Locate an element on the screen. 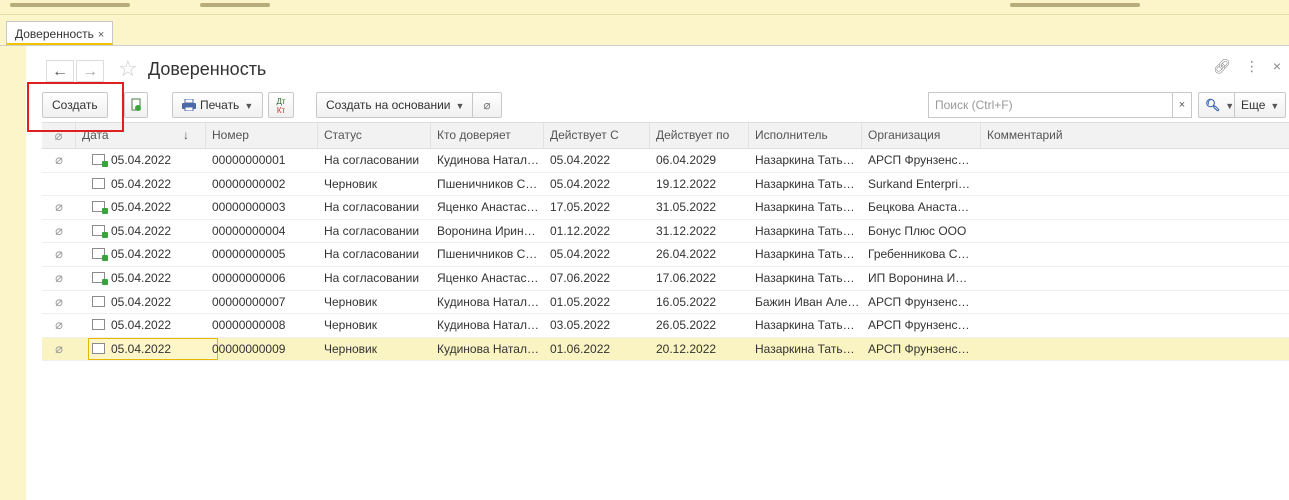  cell-number: 00000000002 is located at coordinates (262, 184).